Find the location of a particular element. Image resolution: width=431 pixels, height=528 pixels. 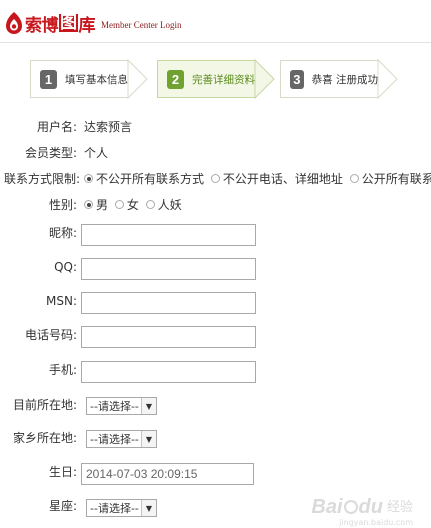

gender-label: 性别: is located at coordinates (62, 205).